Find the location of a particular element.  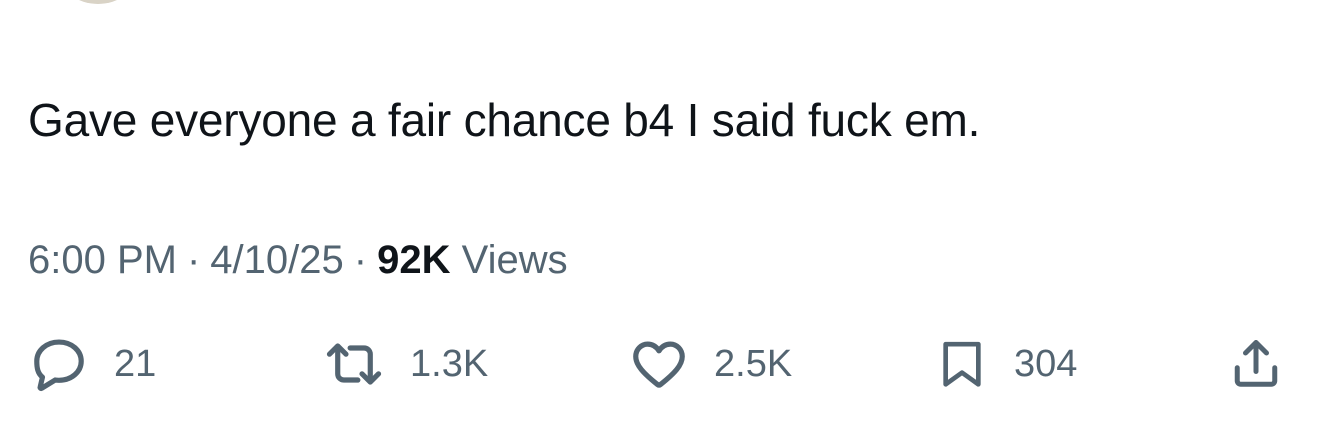

tweet-time: 6:00 PM is located at coordinates (102, 260).